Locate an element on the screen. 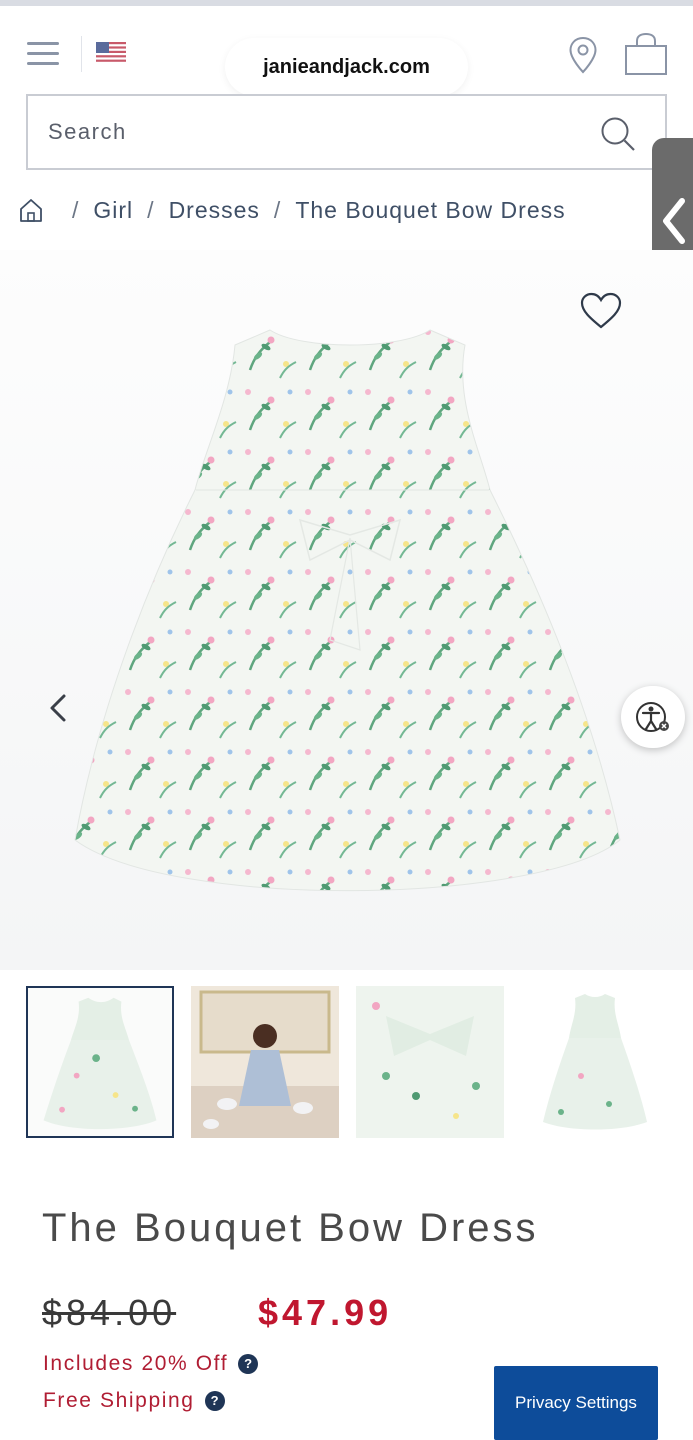 This screenshot has width=693, height=1440. breadcrumb-dresses: Dresses is located at coordinates (214, 210).